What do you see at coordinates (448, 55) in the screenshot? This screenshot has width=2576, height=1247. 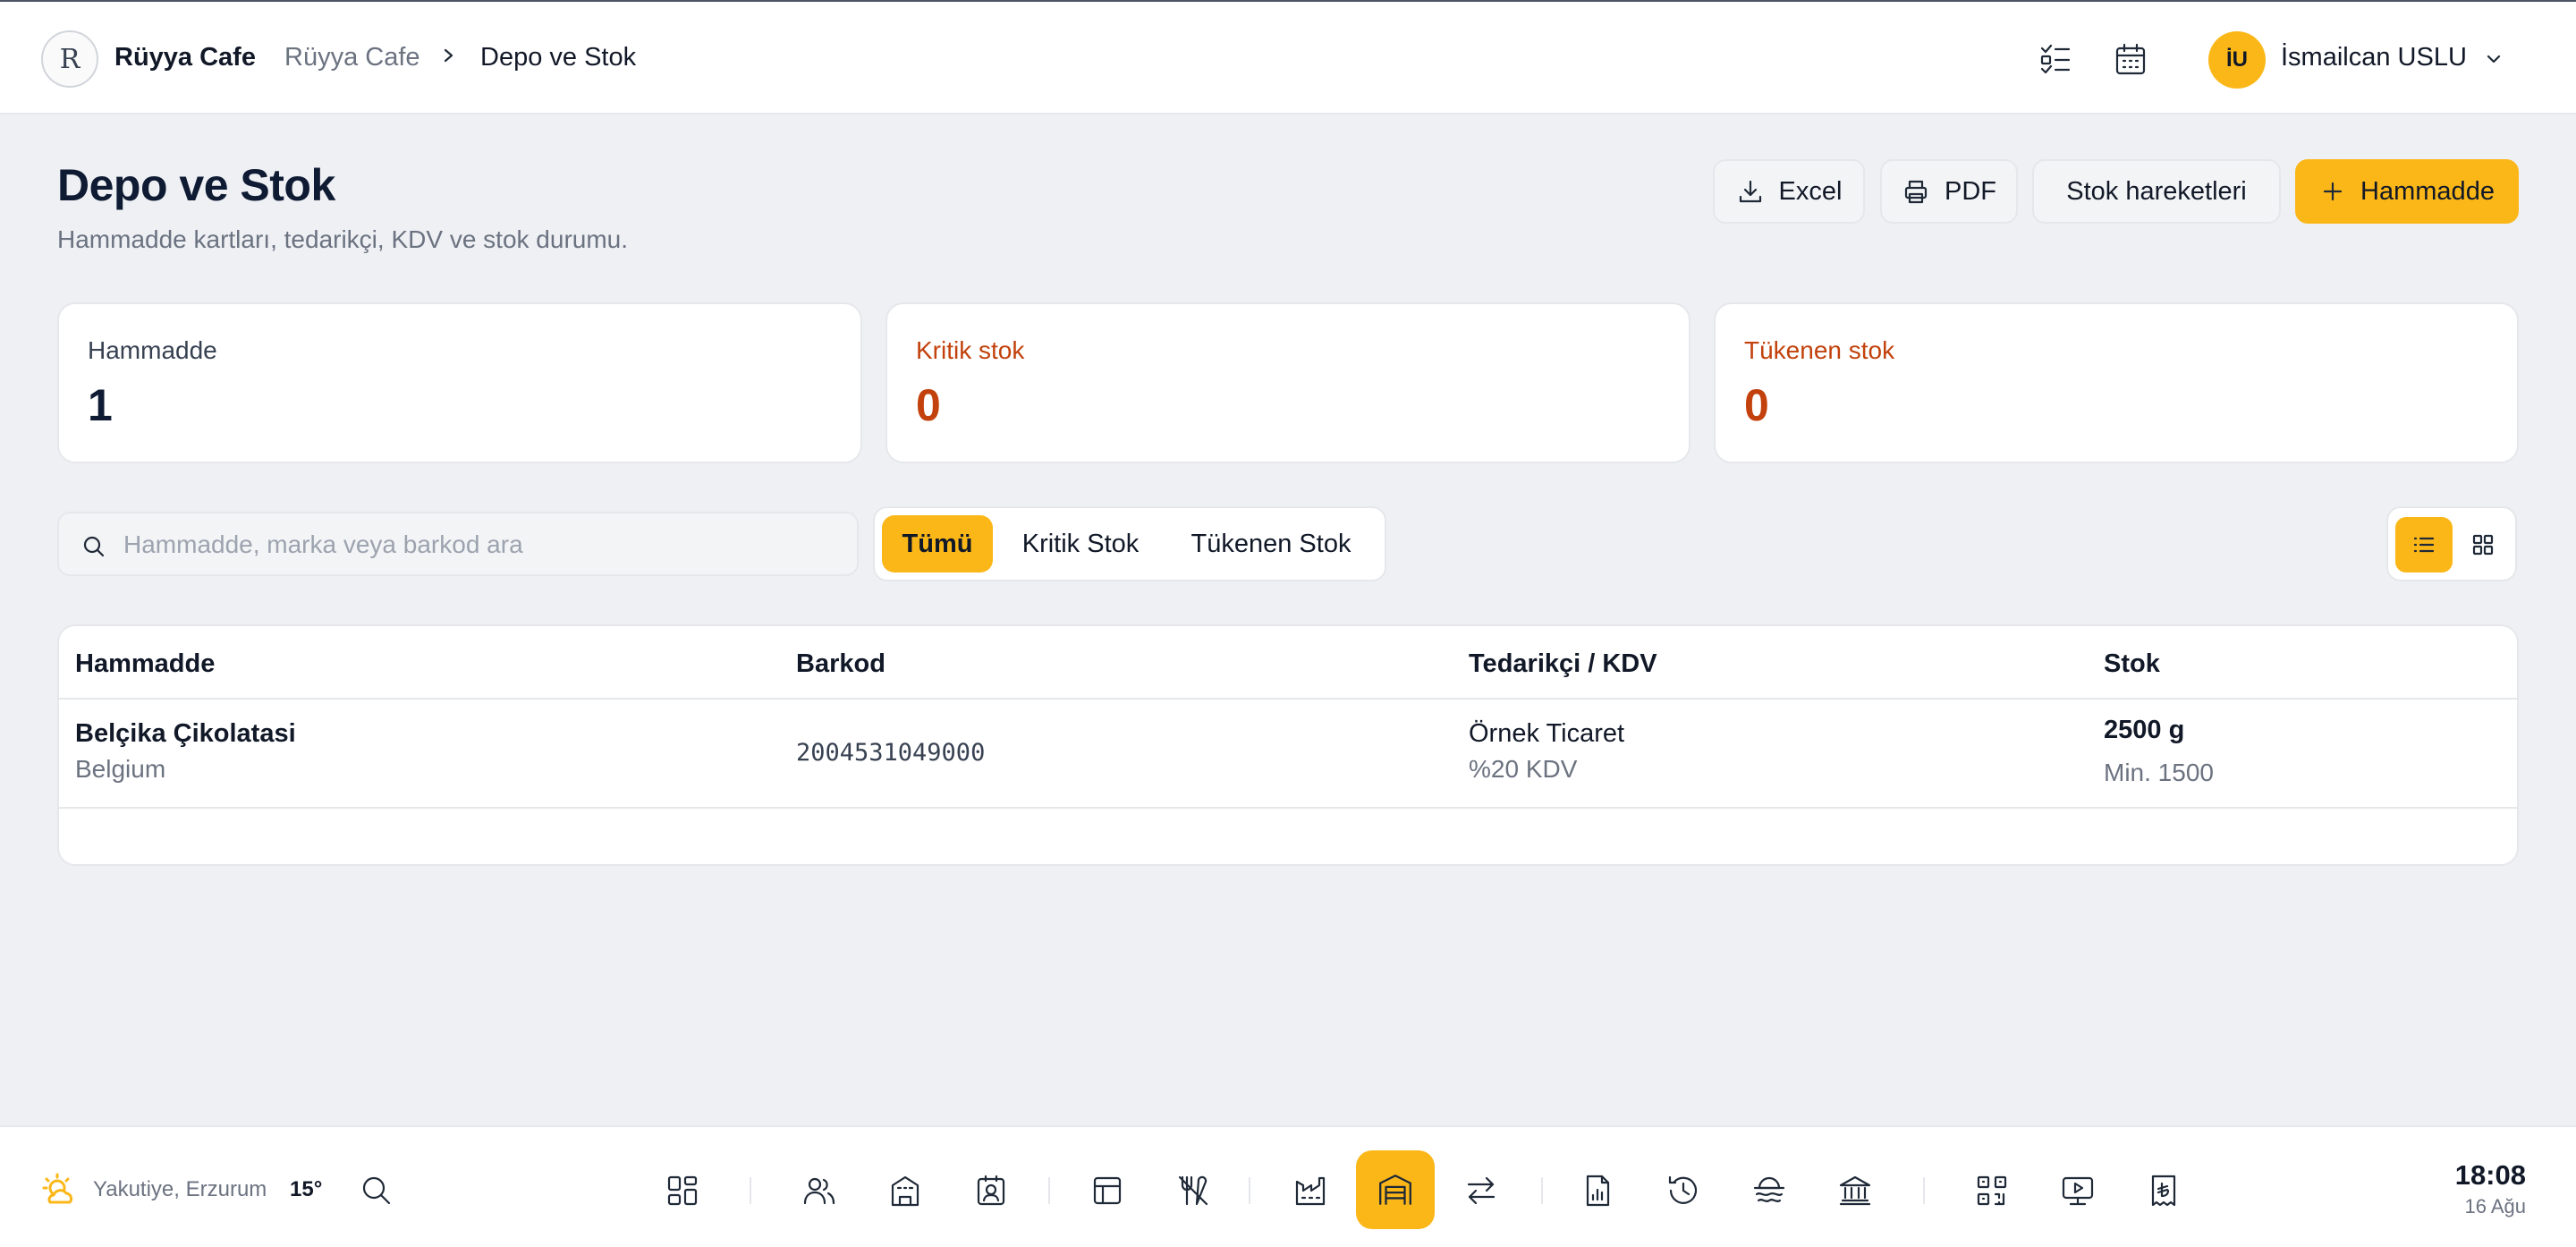 I see `chevron-right-icon` at bounding box center [448, 55].